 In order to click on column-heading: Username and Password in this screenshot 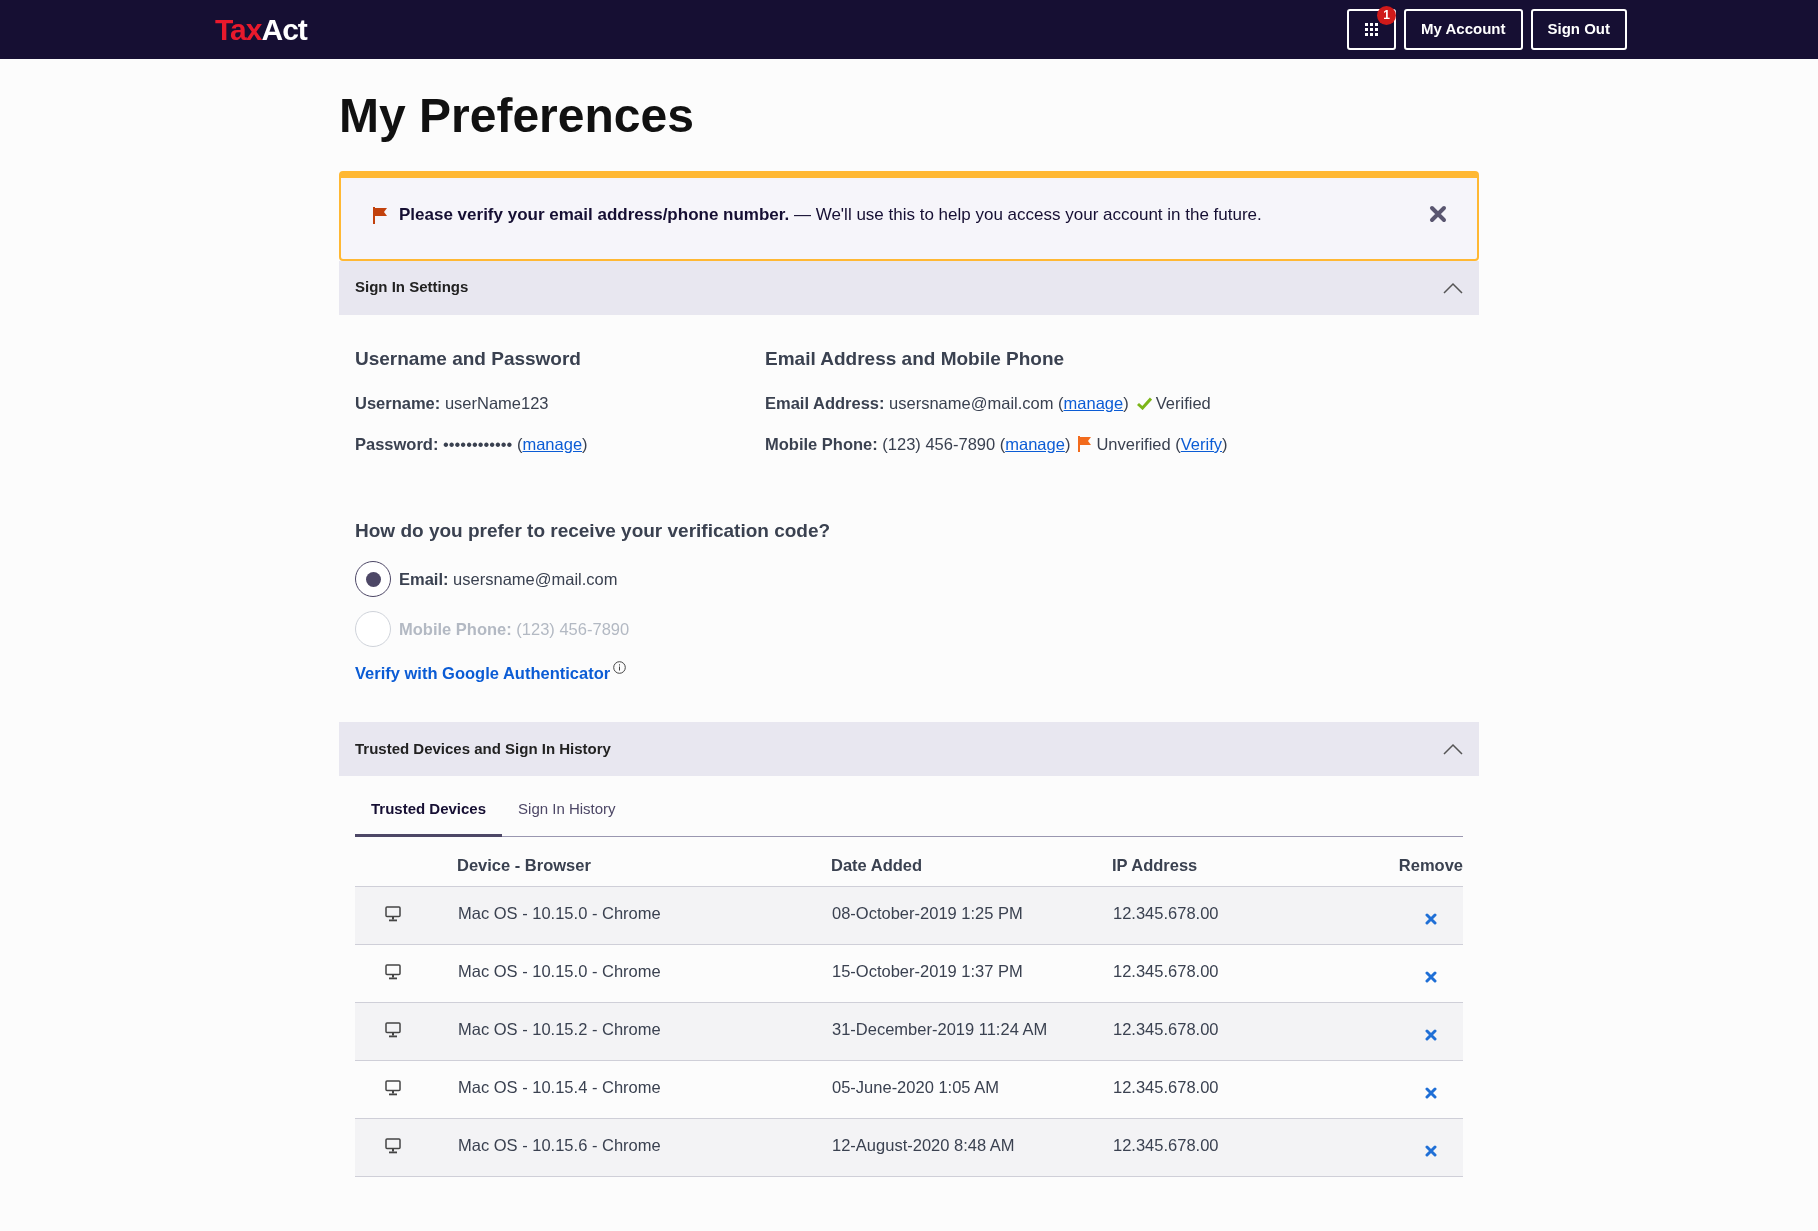, I will do `click(468, 358)`.